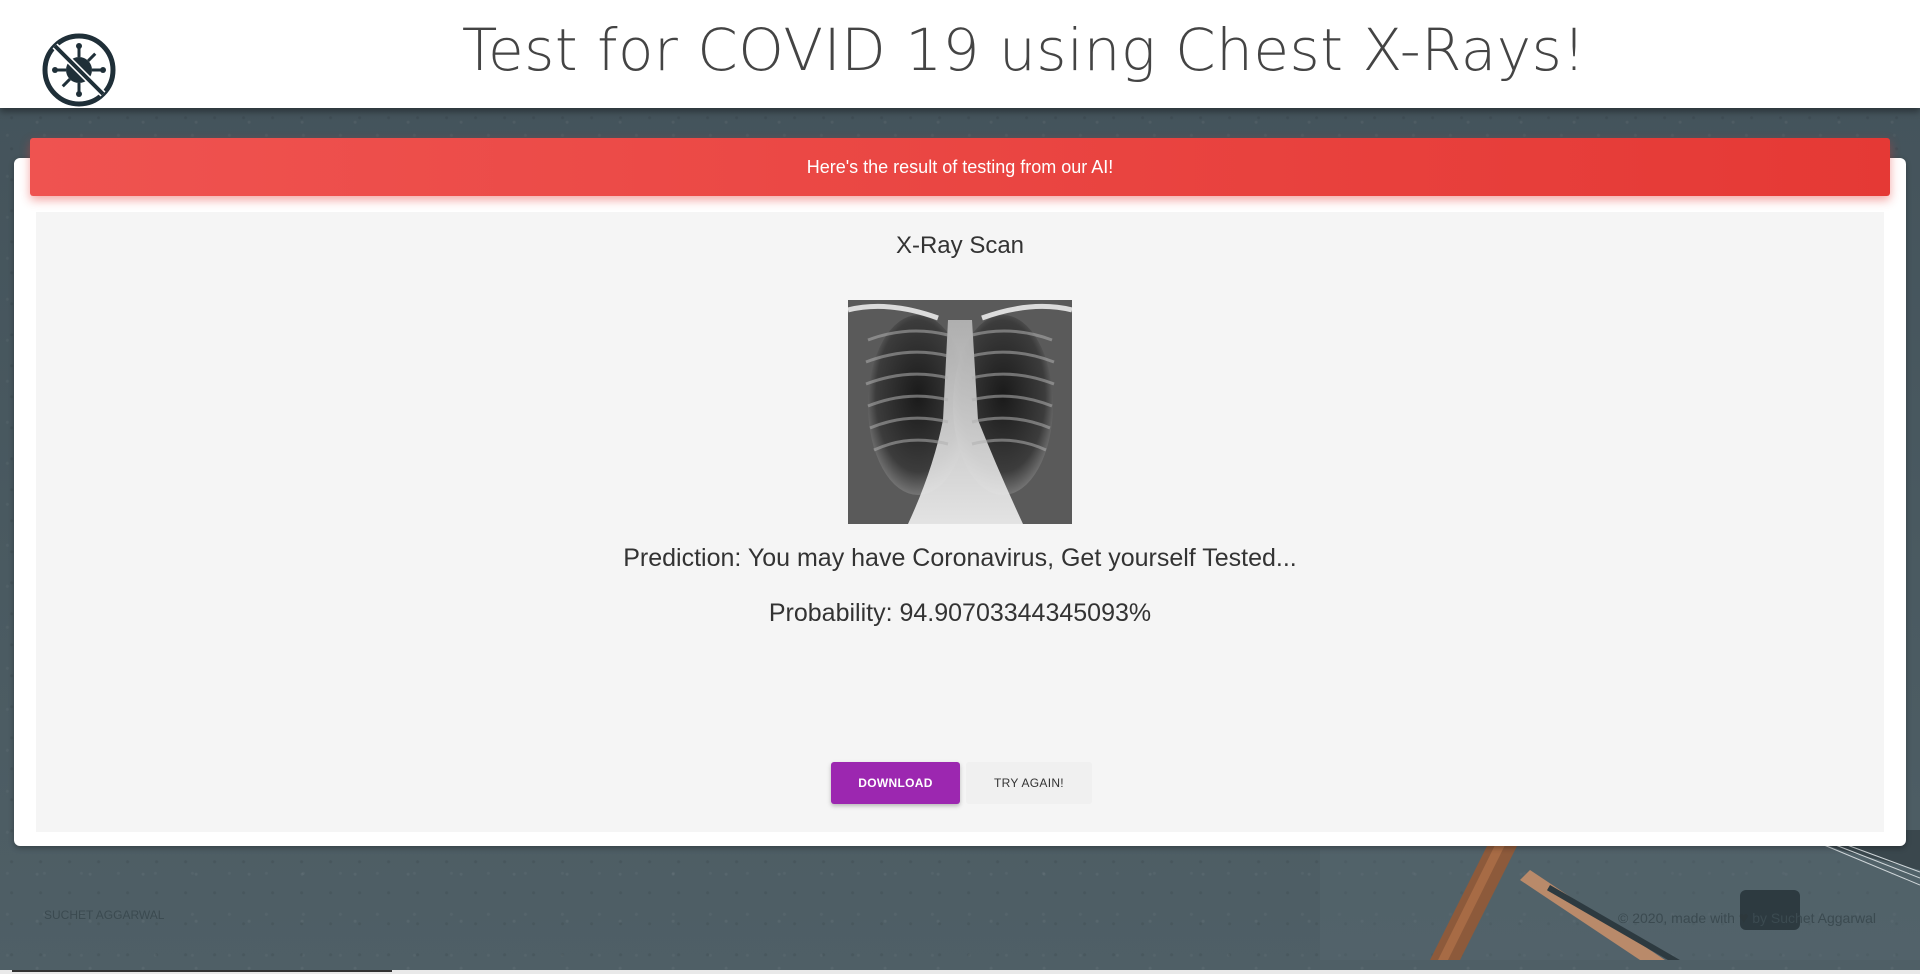 The width and height of the screenshot is (1920, 974). I want to click on footer-author: SUCHET AGGARWAL, so click(104, 915).